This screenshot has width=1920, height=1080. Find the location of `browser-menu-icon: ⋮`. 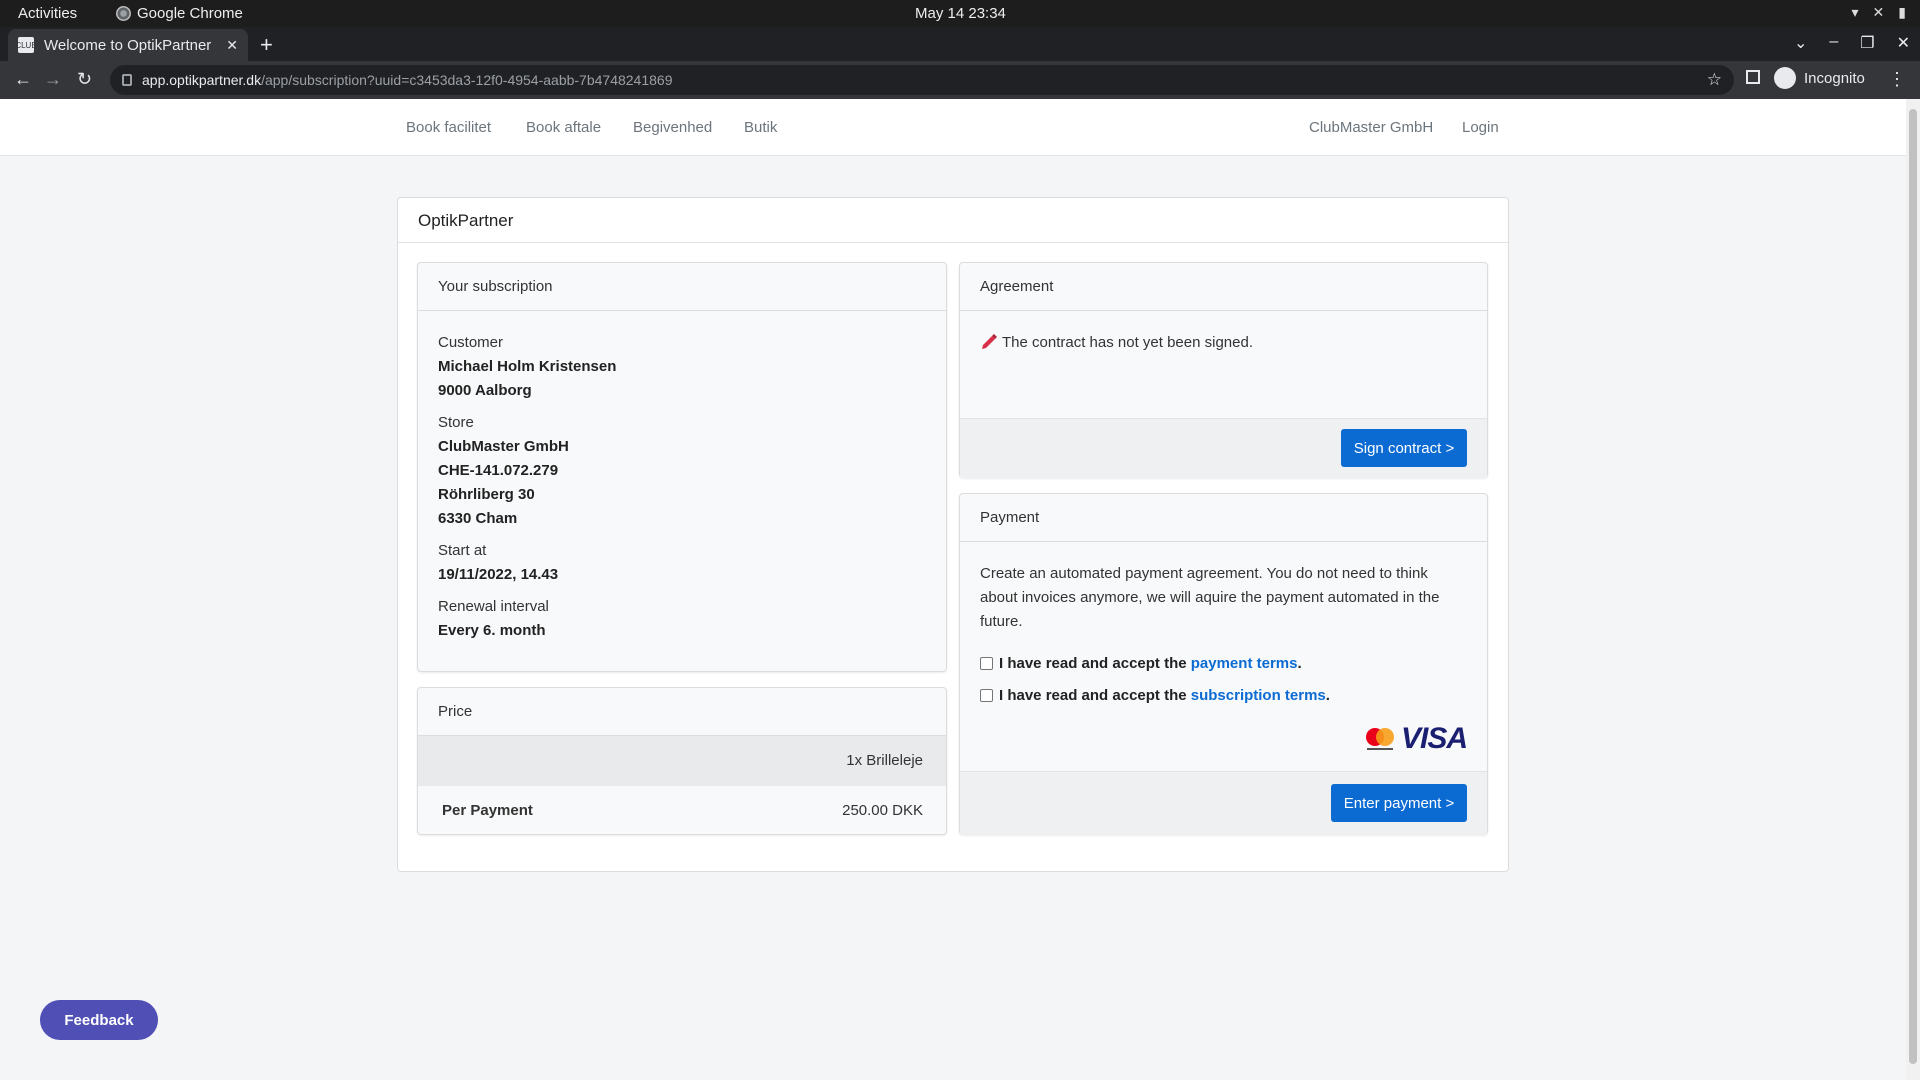

browser-menu-icon: ⋮ is located at coordinates (1897, 79).